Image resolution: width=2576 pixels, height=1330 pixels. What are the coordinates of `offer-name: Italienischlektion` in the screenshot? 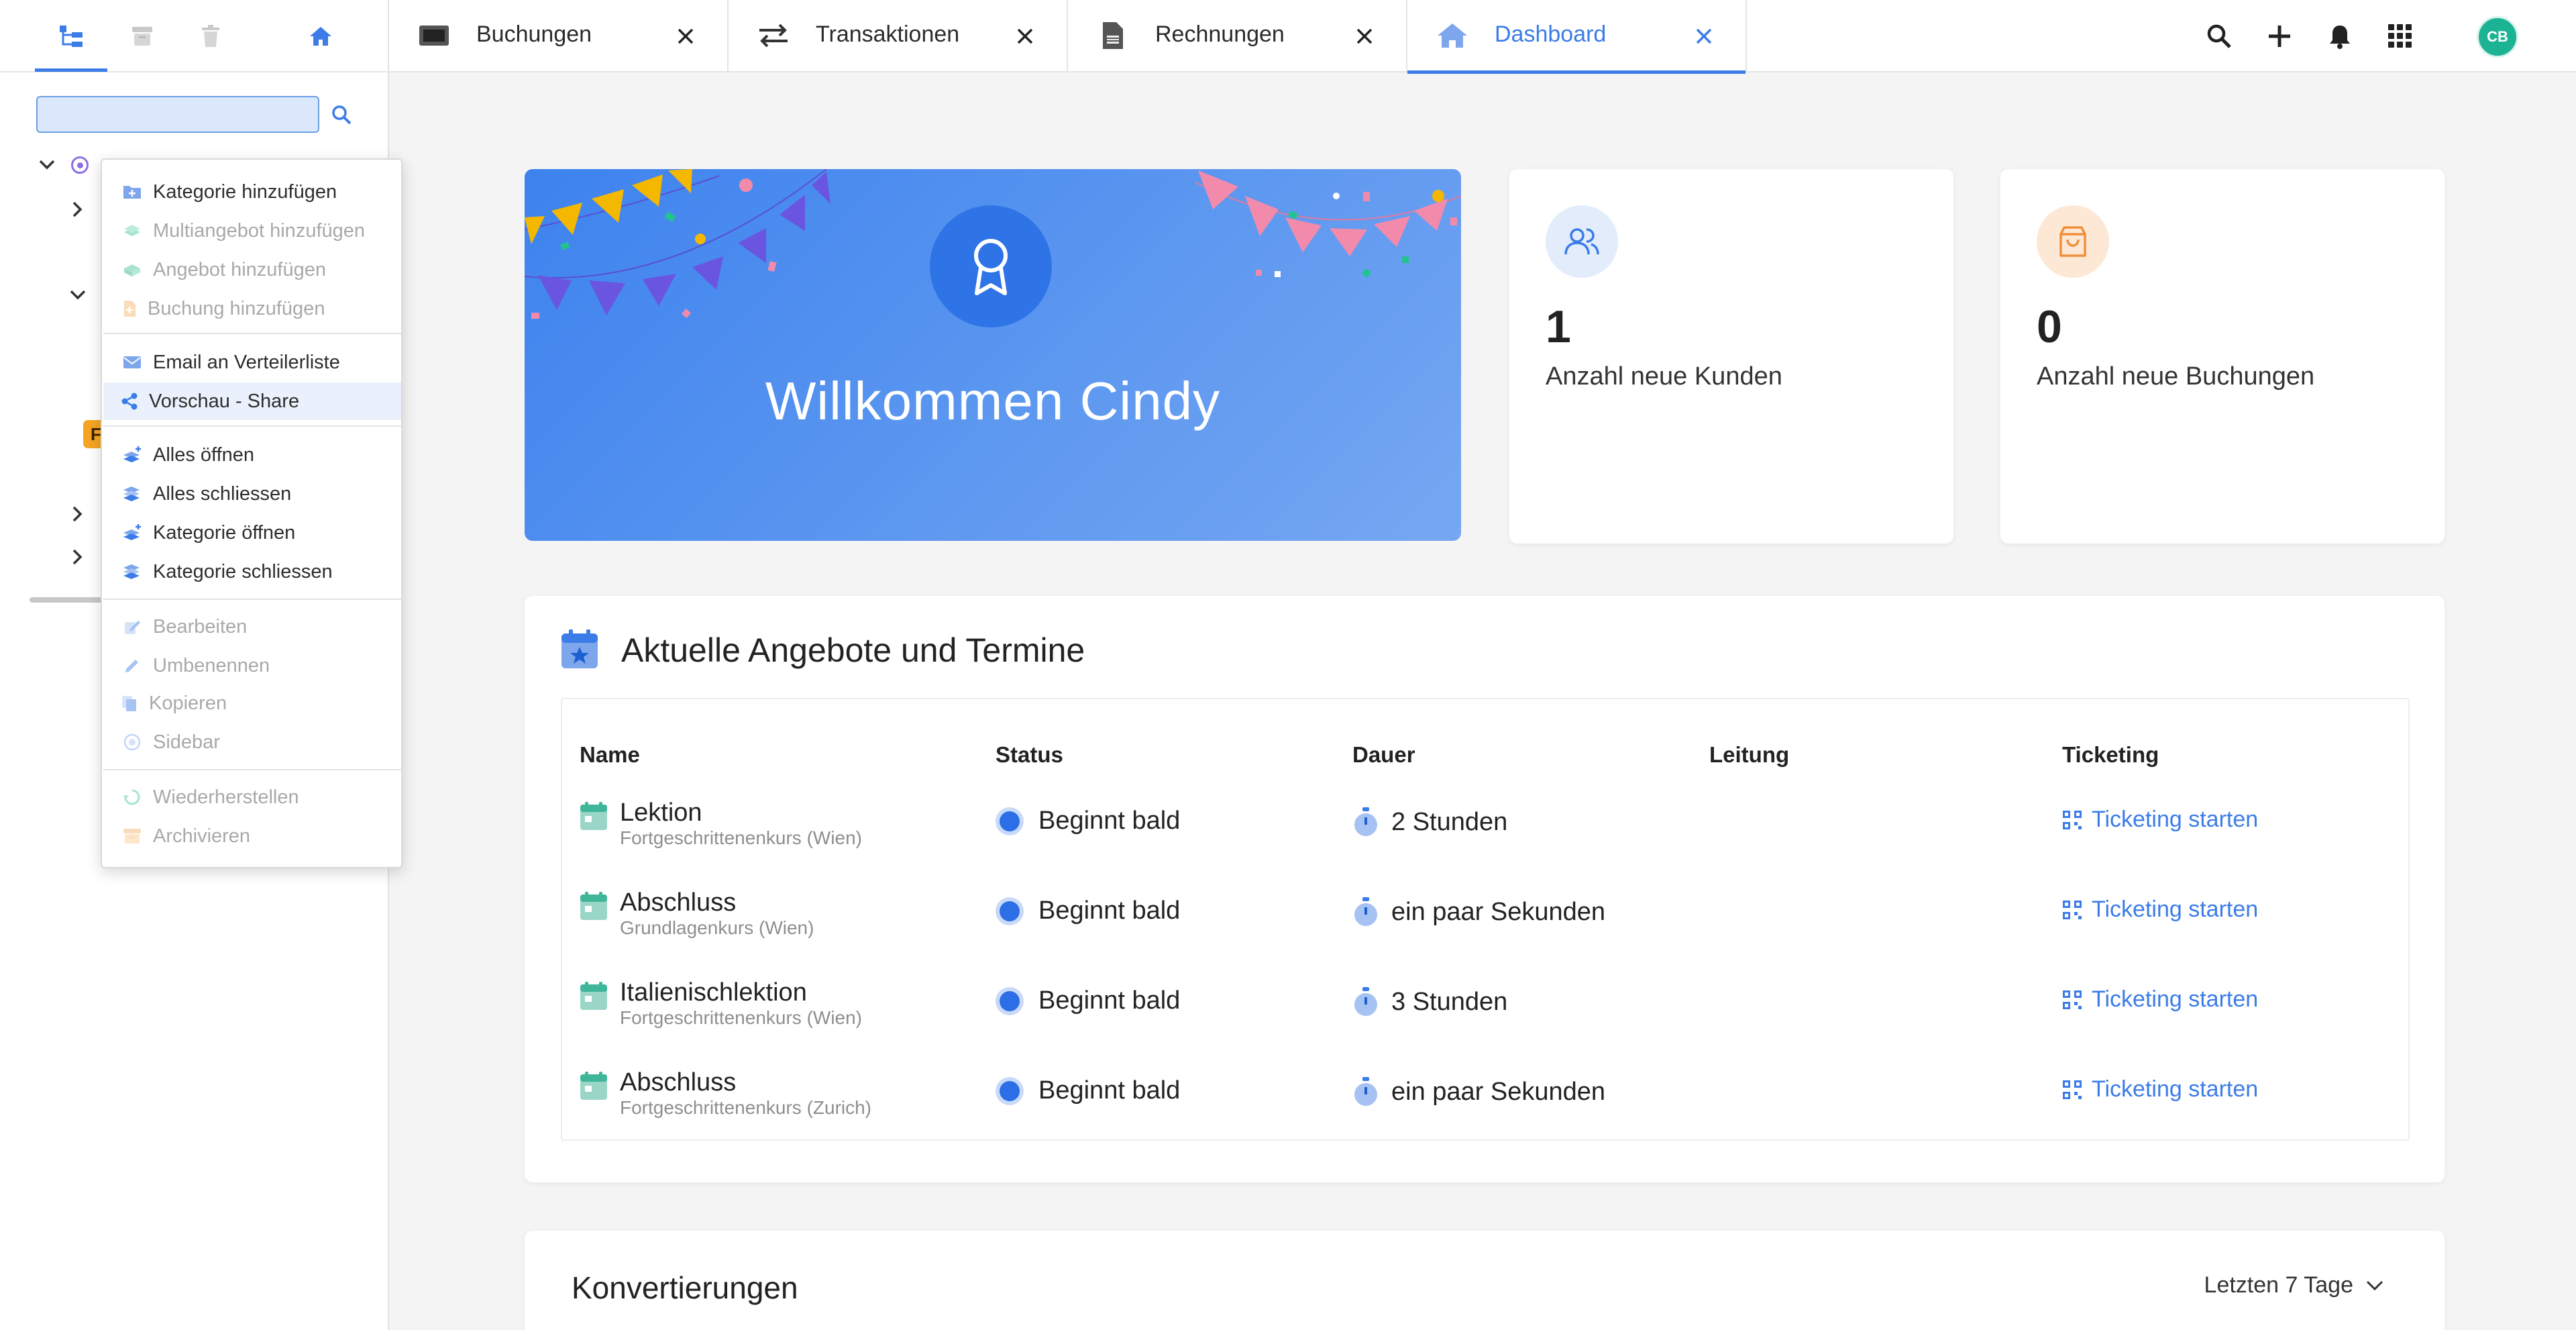 It's located at (713, 992).